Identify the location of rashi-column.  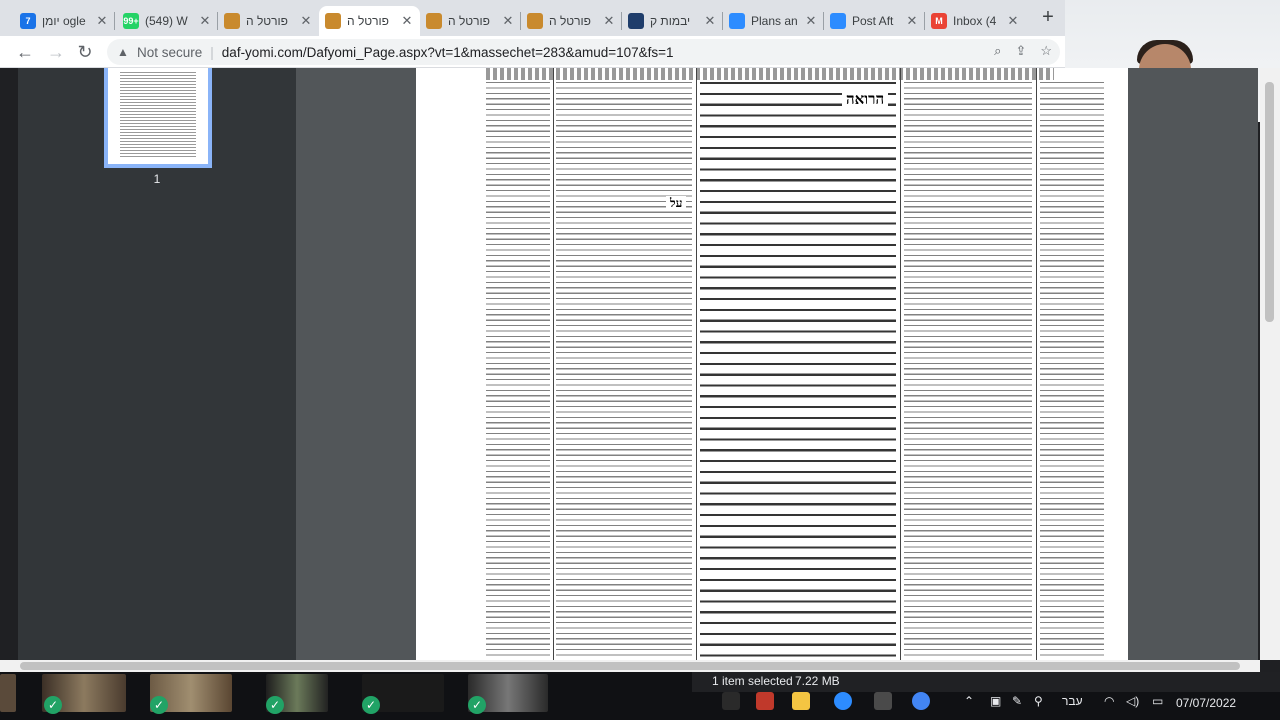
(968, 371).